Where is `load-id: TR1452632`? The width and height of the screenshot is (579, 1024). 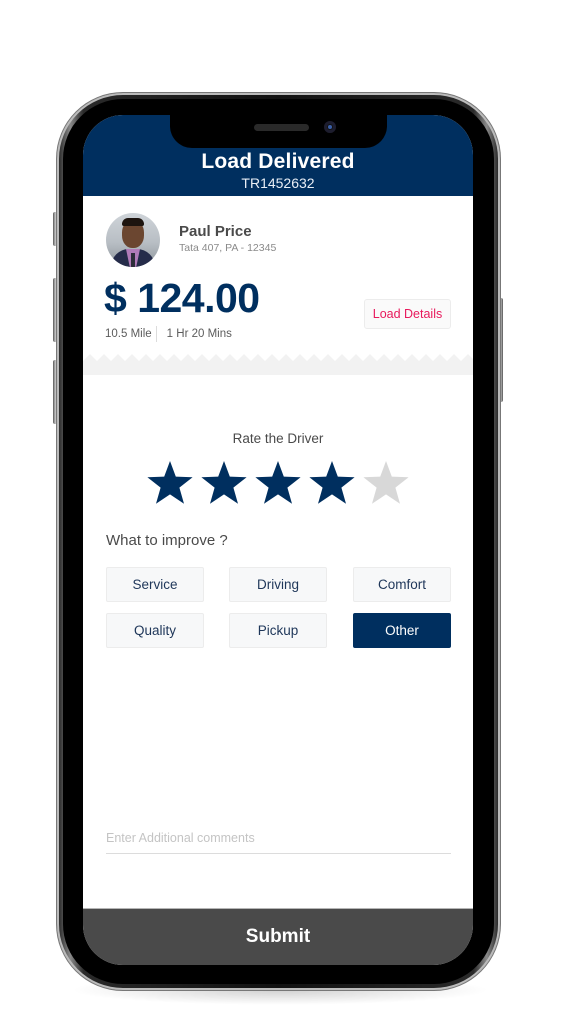
load-id: TR1452632 is located at coordinates (278, 183).